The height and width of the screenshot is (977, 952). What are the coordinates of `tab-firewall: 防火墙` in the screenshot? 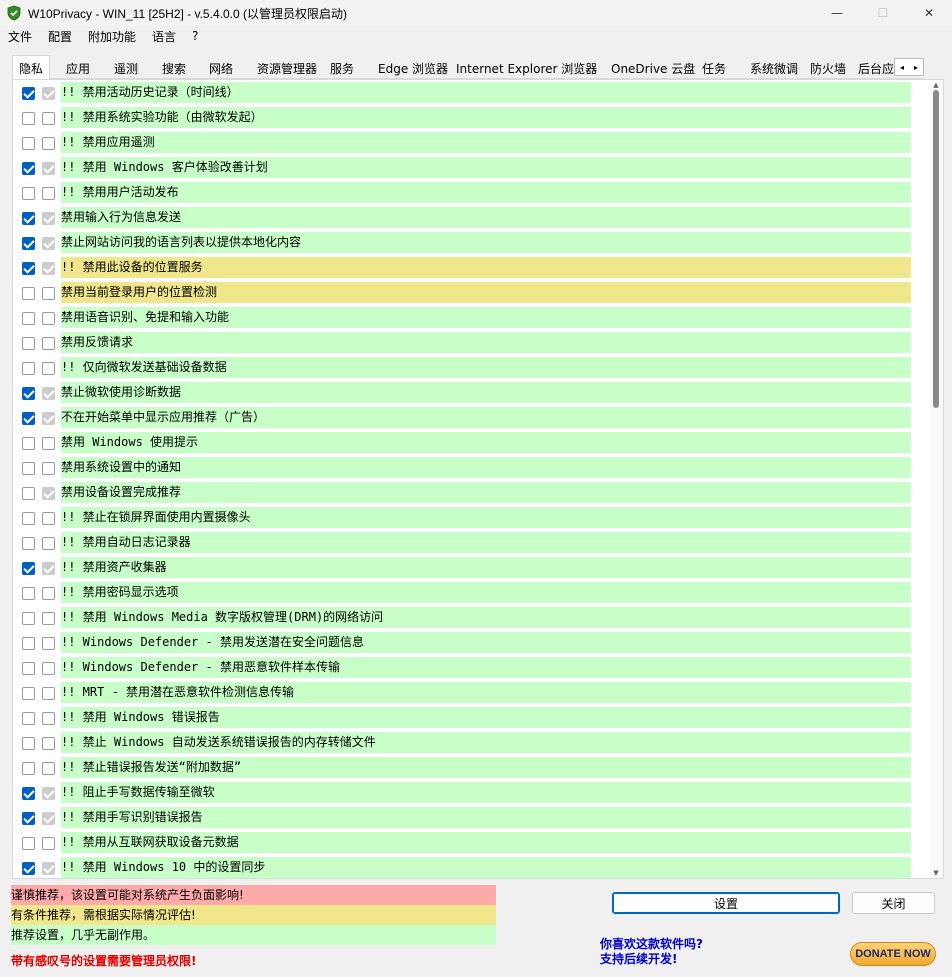 It's located at (828, 68).